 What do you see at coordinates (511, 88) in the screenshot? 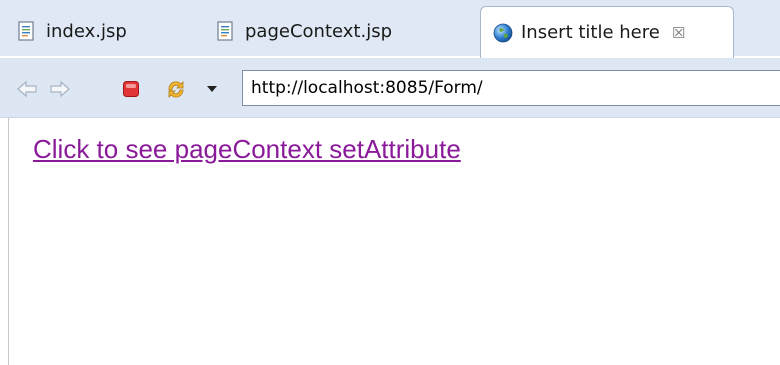
I see `url-input: http://localhost:8085/Form/` at bounding box center [511, 88].